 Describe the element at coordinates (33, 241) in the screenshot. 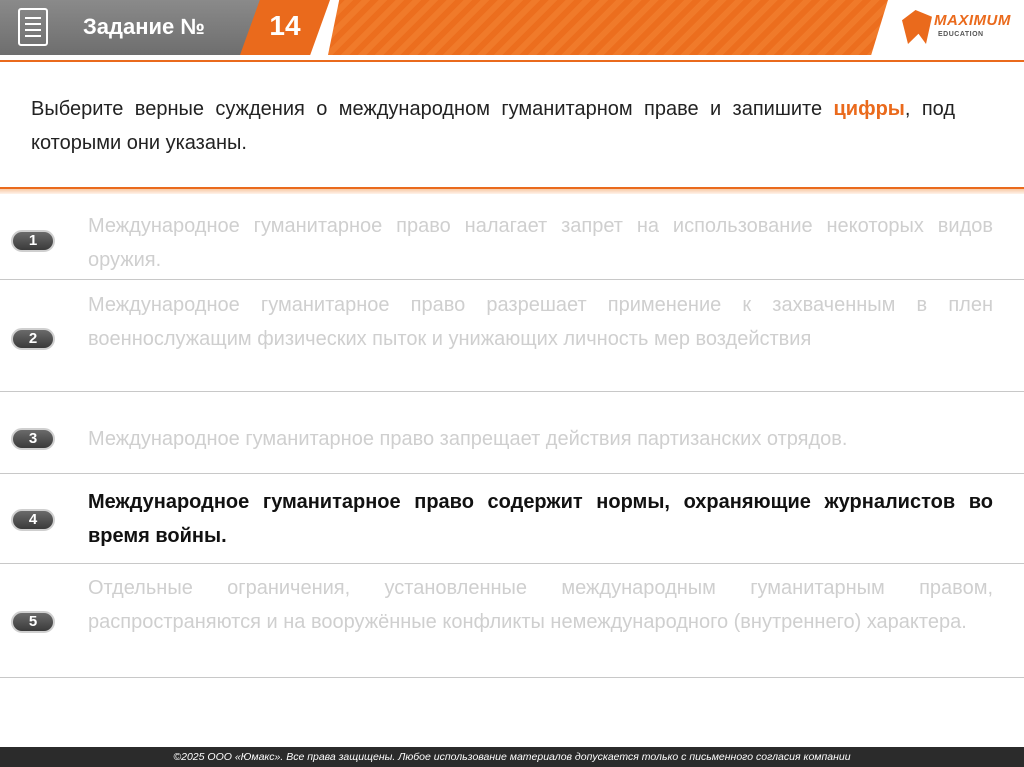

I see `option-number-badge: 1` at that location.